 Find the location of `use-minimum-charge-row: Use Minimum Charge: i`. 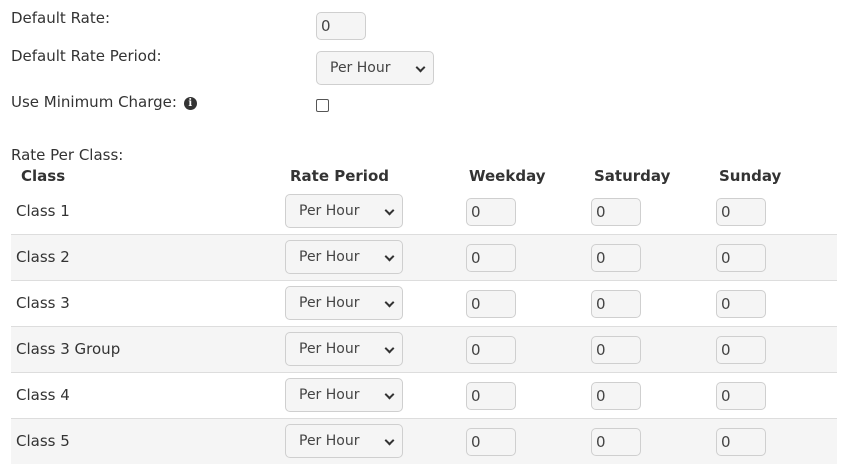

use-minimum-charge-row: Use Minimum Charge: i is located at coordinates (104, 102).